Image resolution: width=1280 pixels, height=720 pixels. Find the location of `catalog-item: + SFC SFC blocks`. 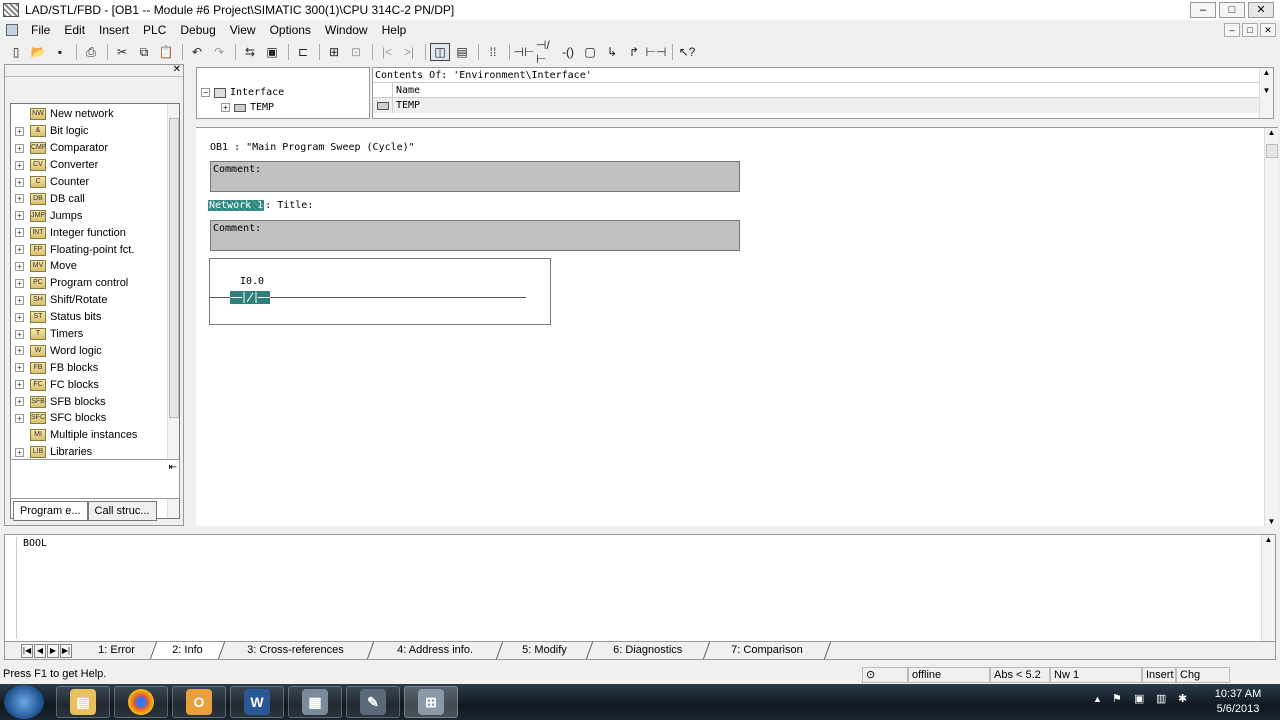

catalog-item: + SFC SFC blocks is located at coordinates (95, 418).